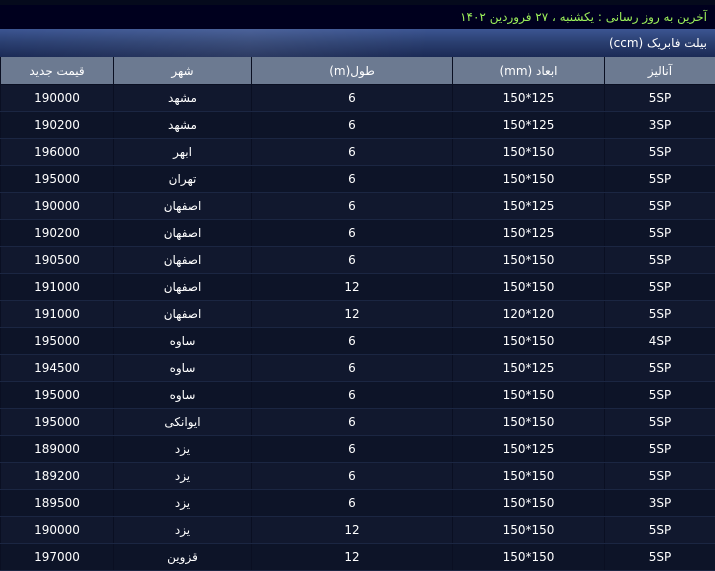 Image resolution: width=715 pixels, height=571 pixels. Describe the element at coordinates (358, 98) in the screenshot. I see `table-row: 5SP150*1256مشهد190000` at that location.